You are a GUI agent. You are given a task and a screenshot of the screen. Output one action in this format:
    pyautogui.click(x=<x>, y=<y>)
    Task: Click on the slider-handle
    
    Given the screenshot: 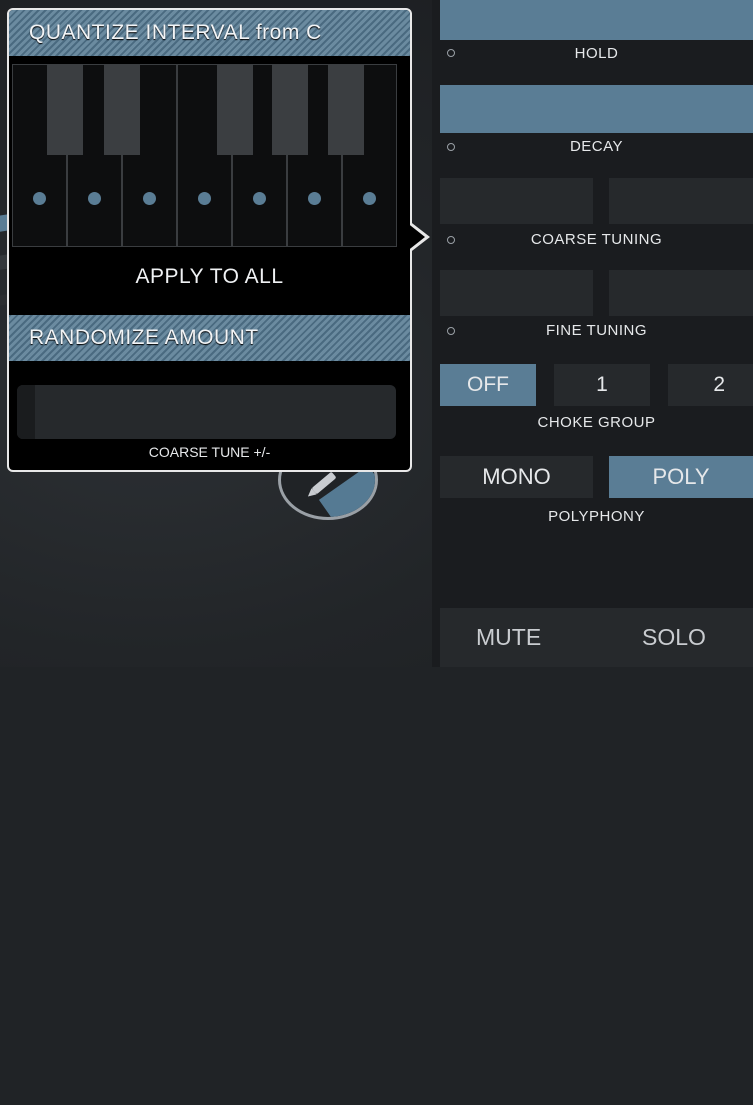 What is the action you would take?
    pyautogui.click(x=26, y=412)
    